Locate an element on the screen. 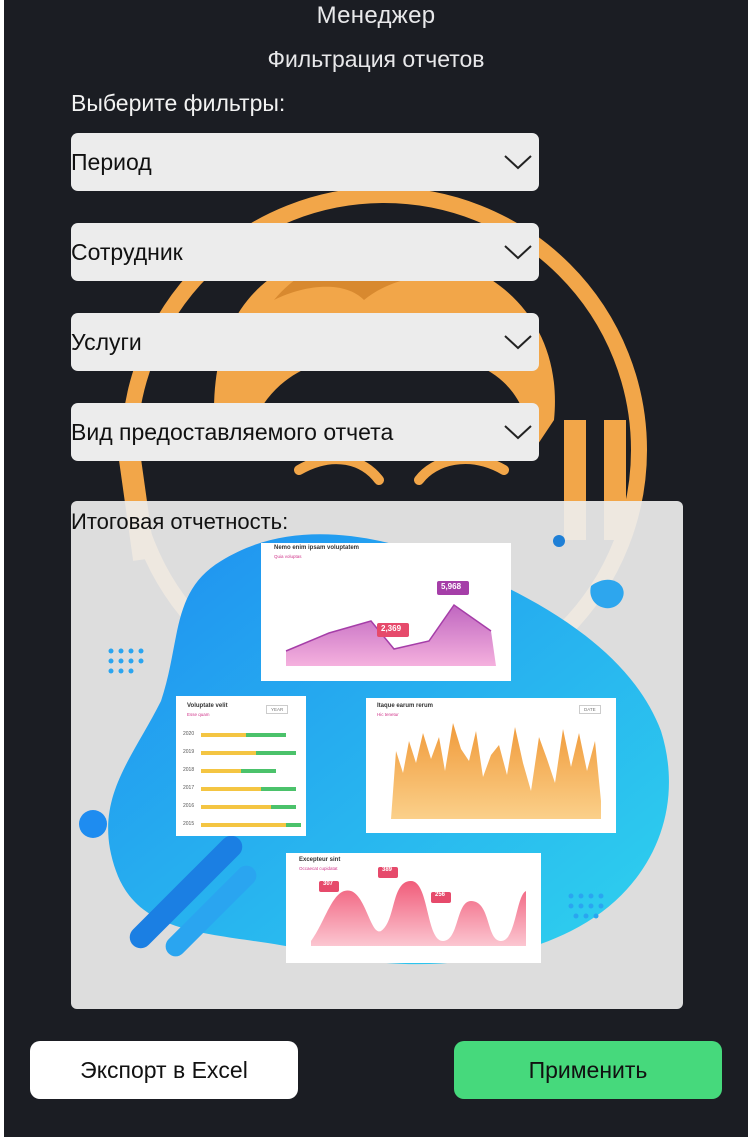 Image resolution: width=752 pixels, height=1141 pixels. filters-label: Выберите фильтры: is located at coordinates (178, 103).